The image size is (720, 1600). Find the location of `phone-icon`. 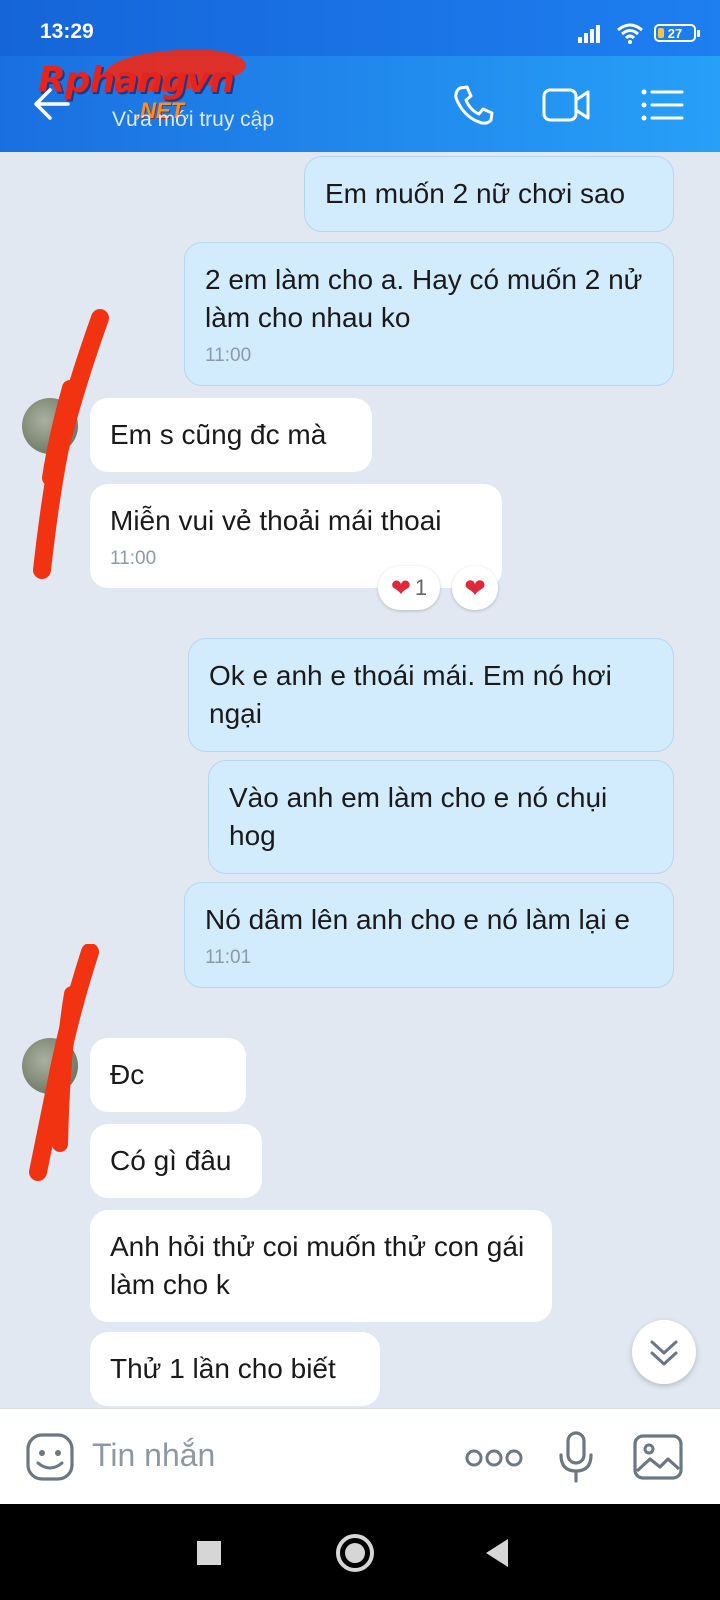

phone-icon is located at coordinates (473, 105).